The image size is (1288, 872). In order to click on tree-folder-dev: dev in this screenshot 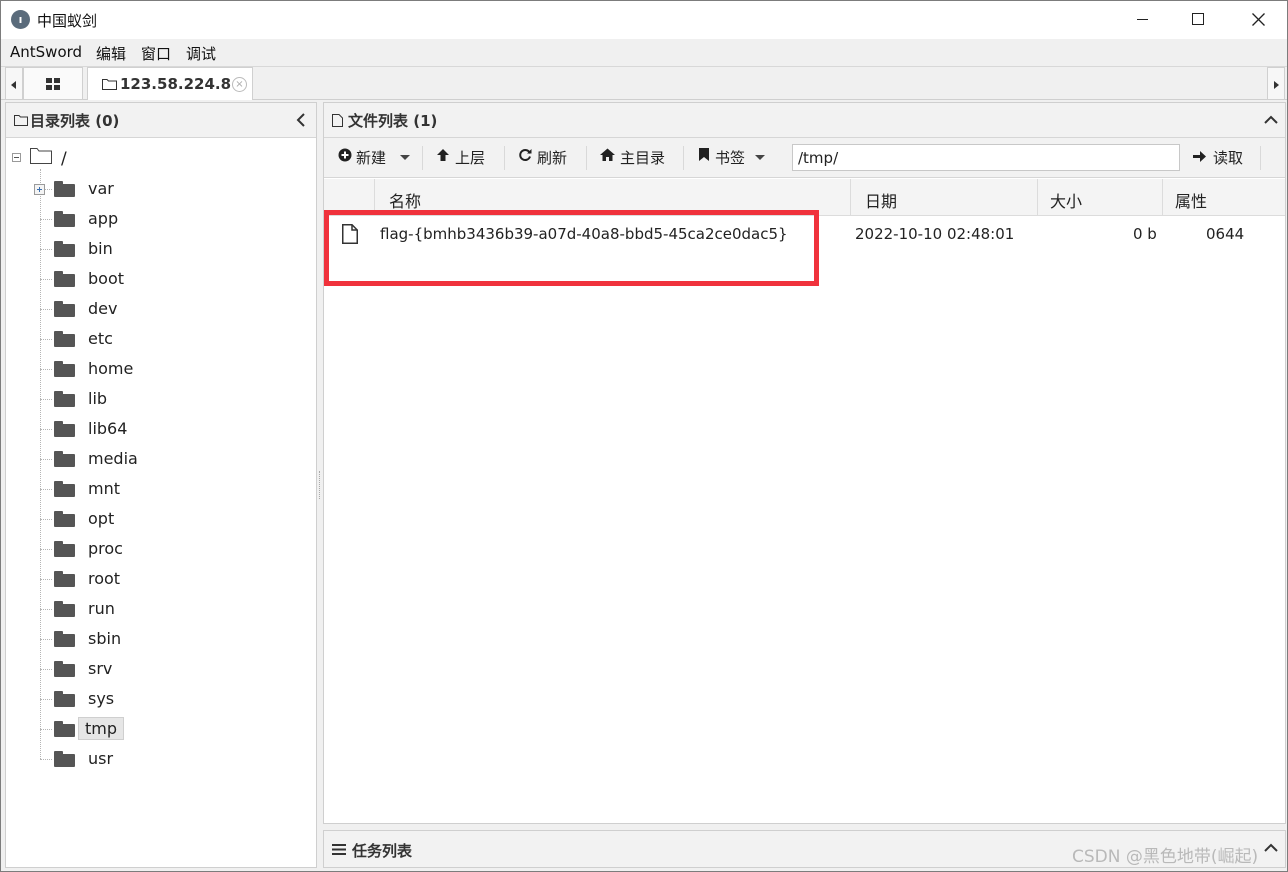, I will do `click(156, 310)`.